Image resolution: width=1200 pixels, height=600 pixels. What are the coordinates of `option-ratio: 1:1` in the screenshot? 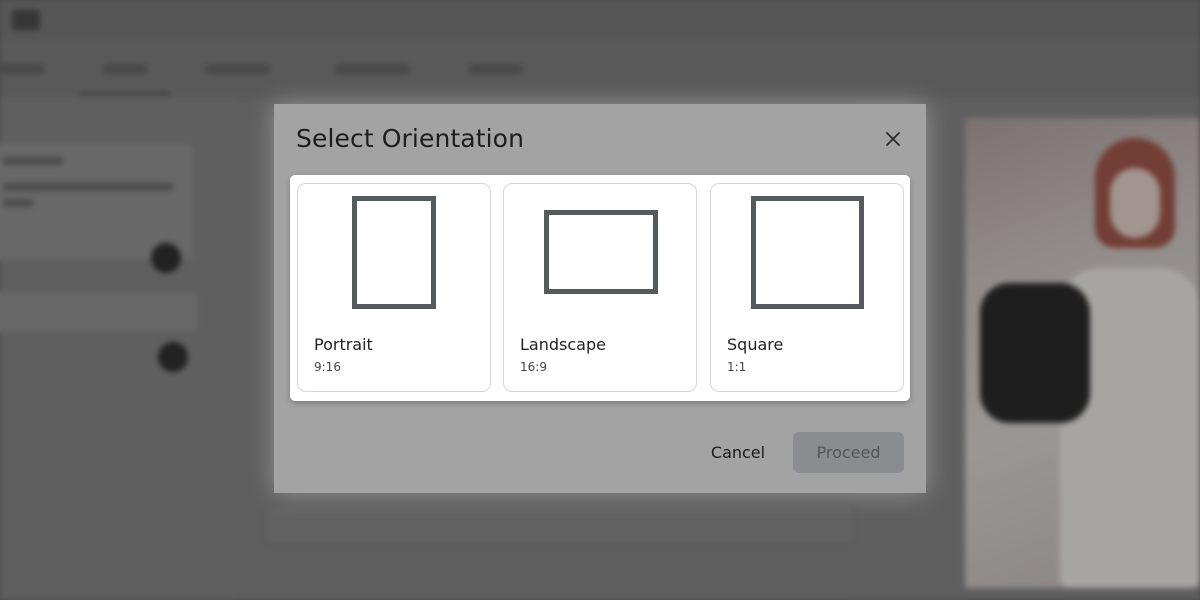 It's located at (737, 367).